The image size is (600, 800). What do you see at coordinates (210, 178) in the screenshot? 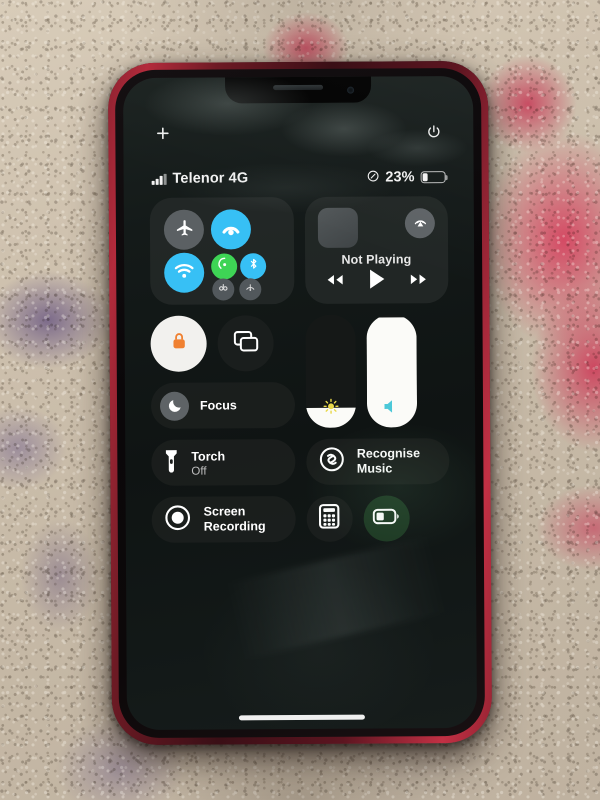
I see `carrier-label: Telenor 4G` at bounding box center [210, 178].